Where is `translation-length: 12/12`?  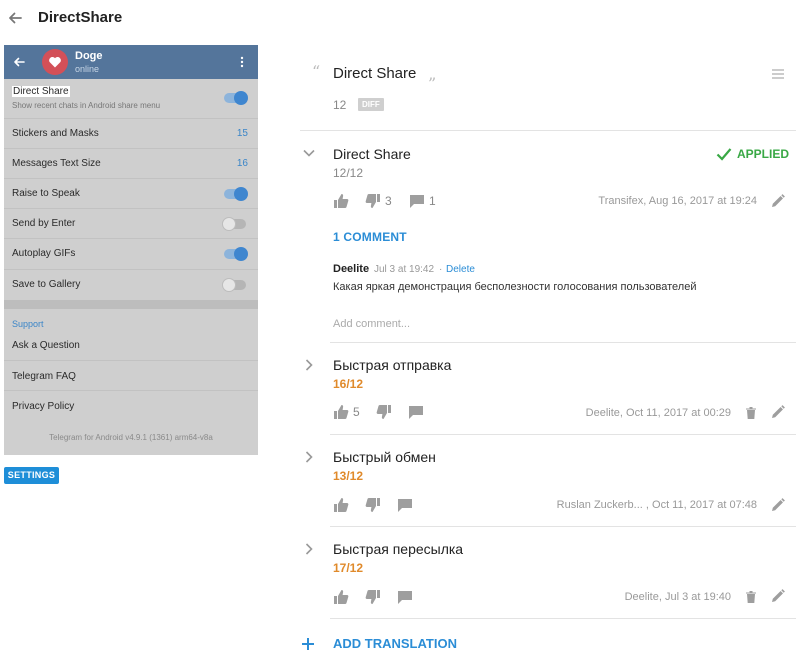
translation-length: 12/12 is located at coordinates (348, 173).